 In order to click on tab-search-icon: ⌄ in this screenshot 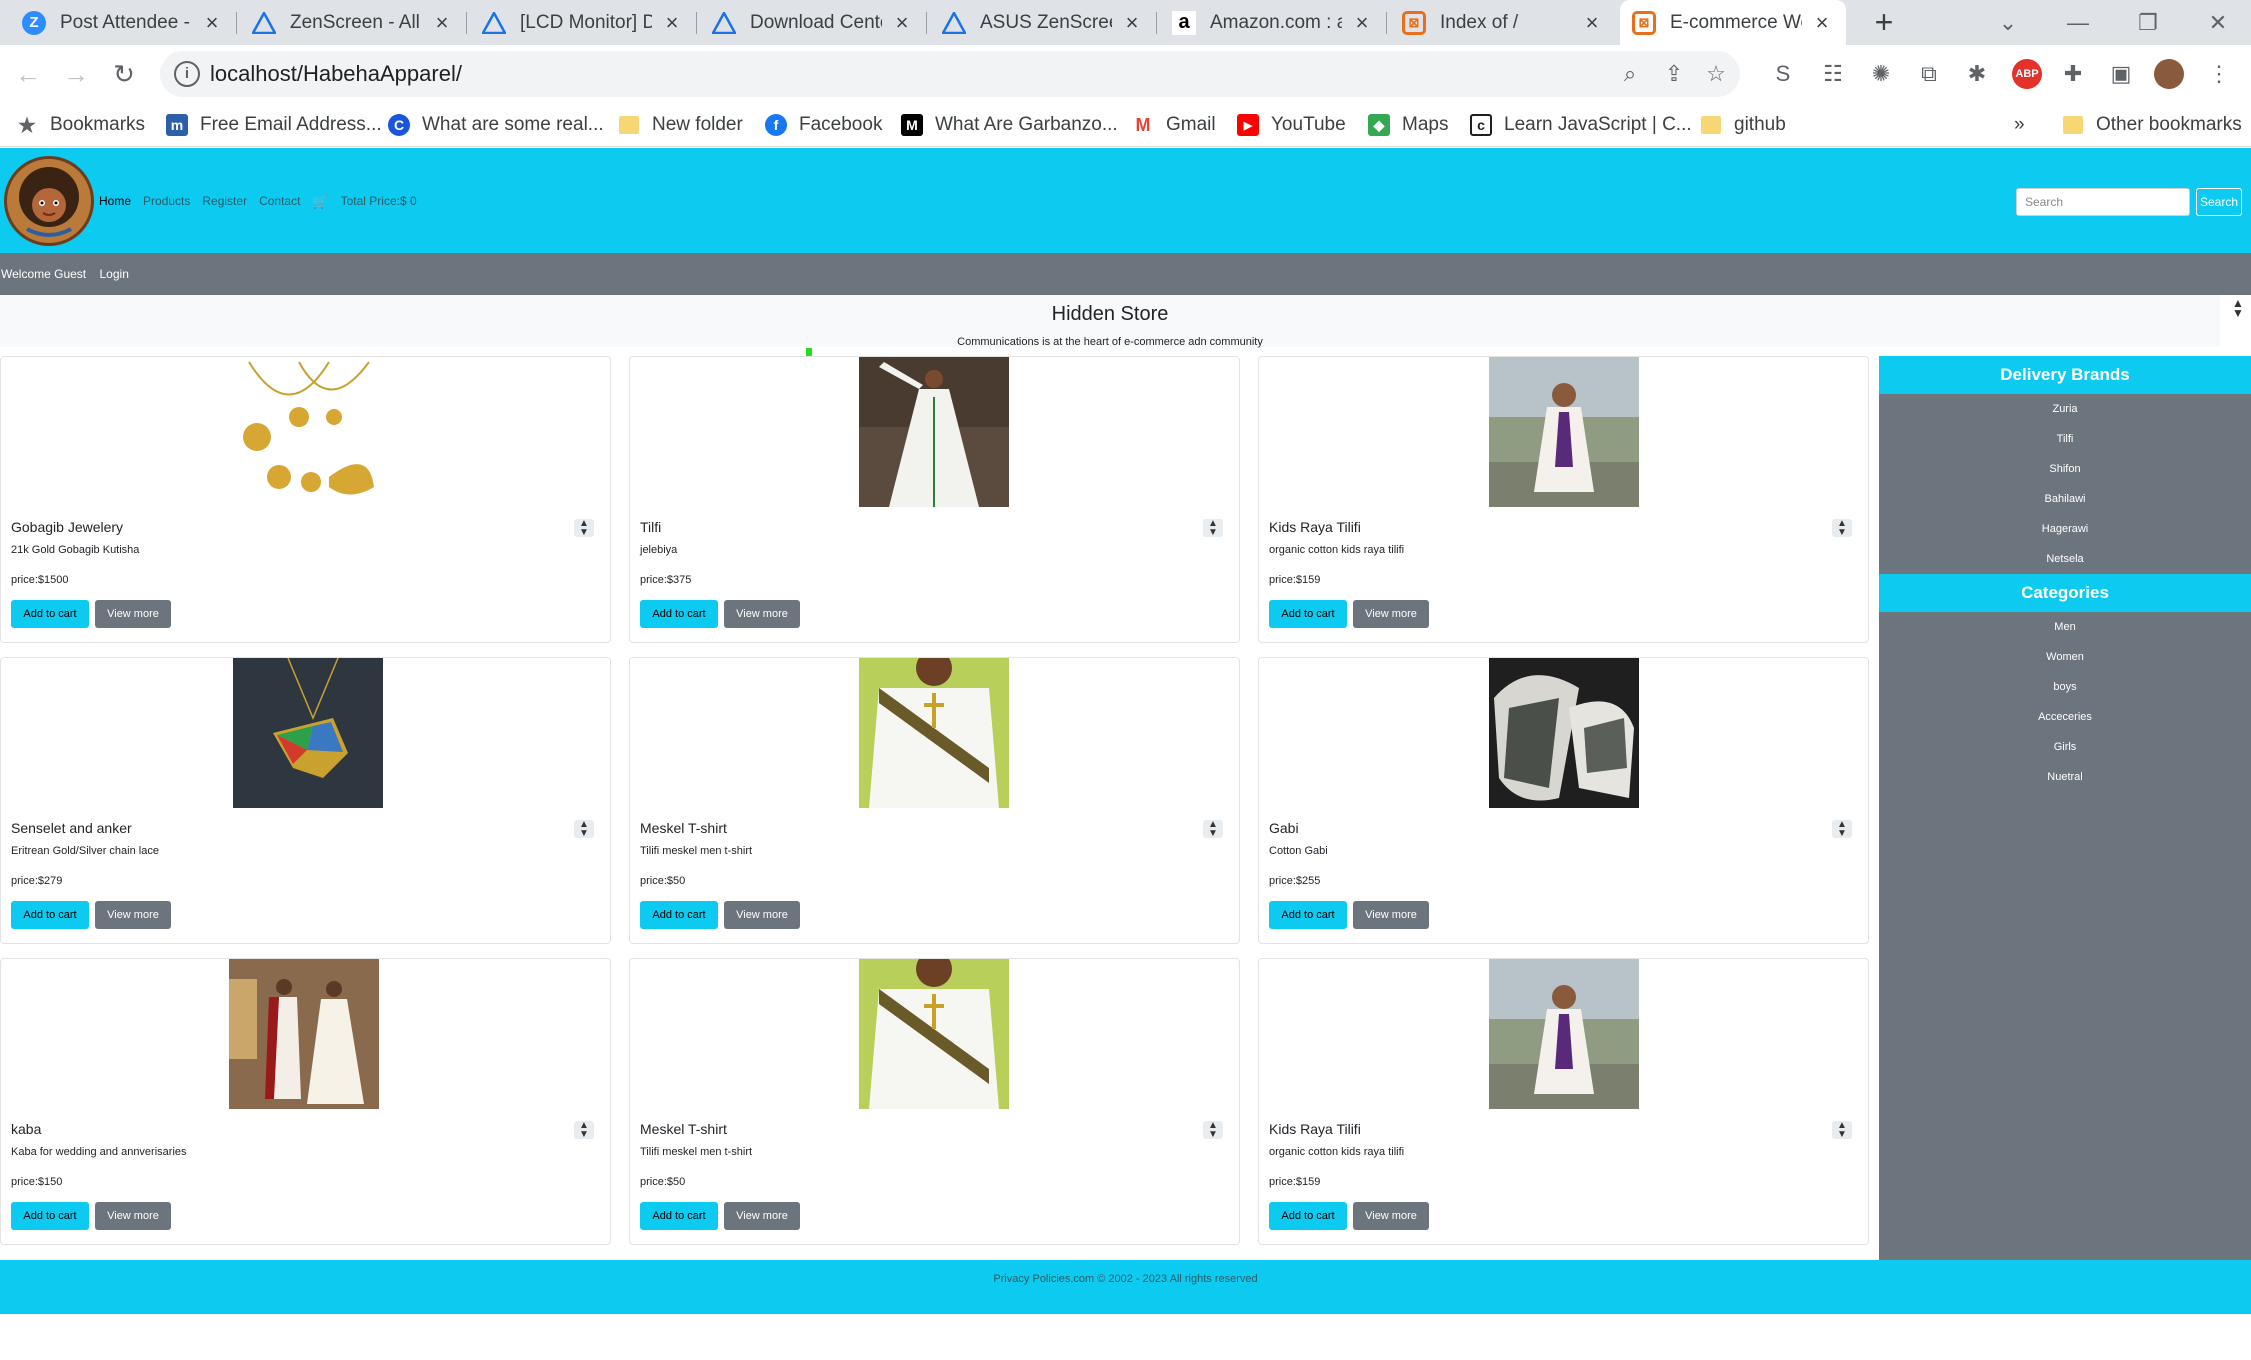, I will do `click(2008, 22)`.